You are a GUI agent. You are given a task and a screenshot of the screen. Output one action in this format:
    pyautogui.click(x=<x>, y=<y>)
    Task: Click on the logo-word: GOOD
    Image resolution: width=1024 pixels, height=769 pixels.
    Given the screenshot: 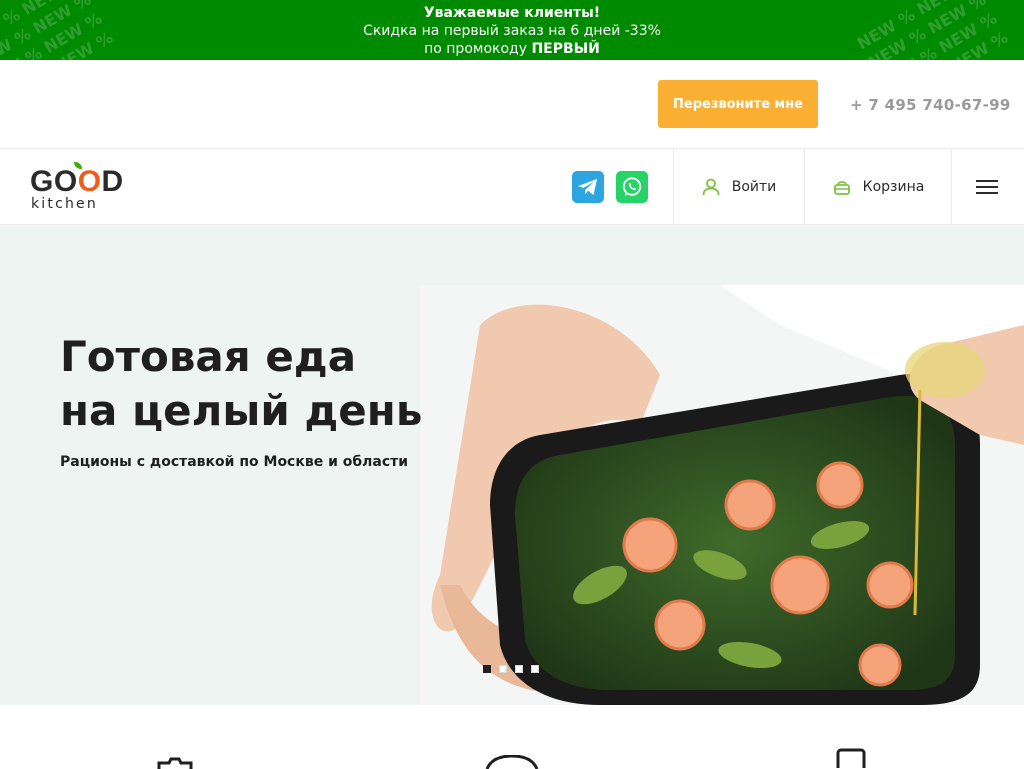 What is the action you would take?
    pyautogui.click(x=77, y=181)
    